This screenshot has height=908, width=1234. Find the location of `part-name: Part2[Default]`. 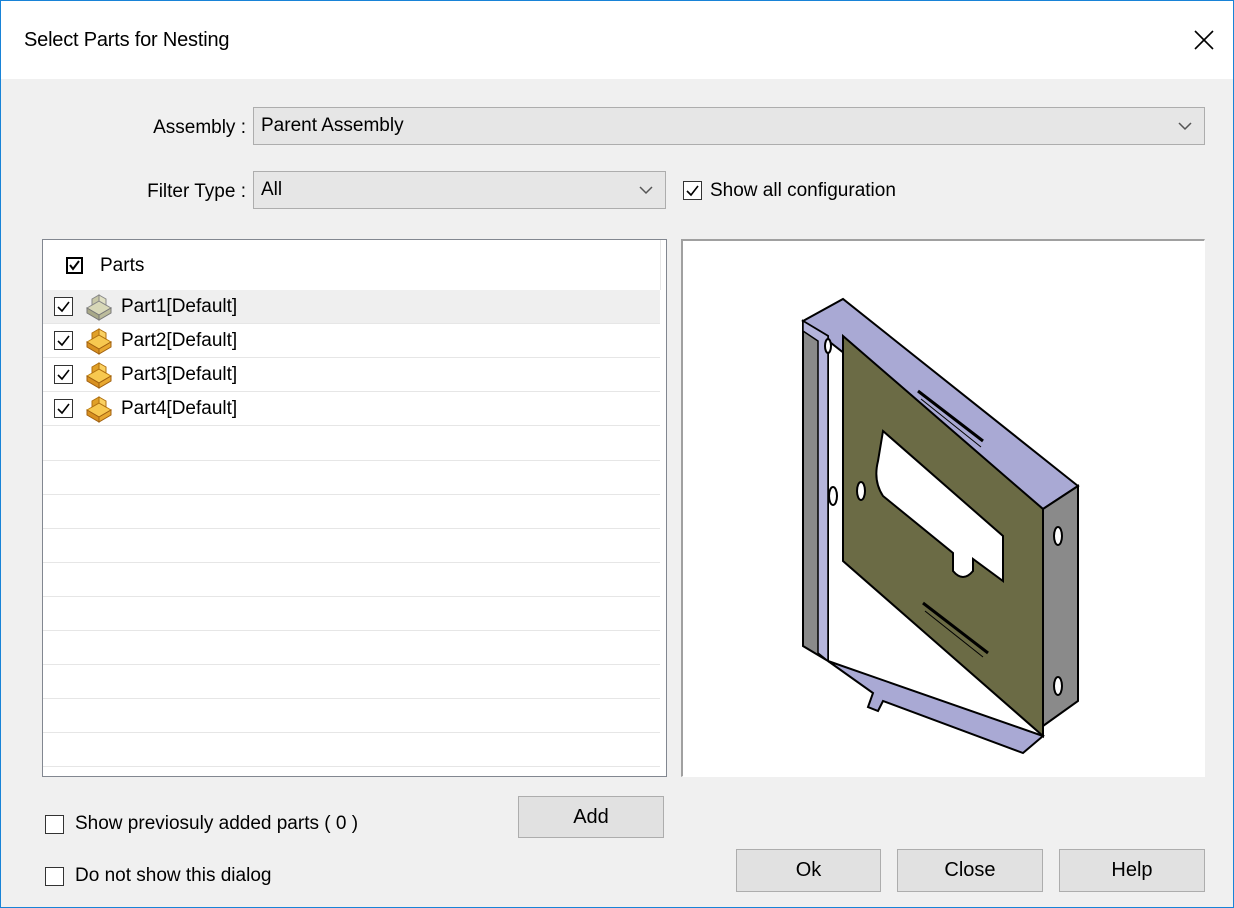

part-name: Part2[Default] is located at coordinates (179, 340).